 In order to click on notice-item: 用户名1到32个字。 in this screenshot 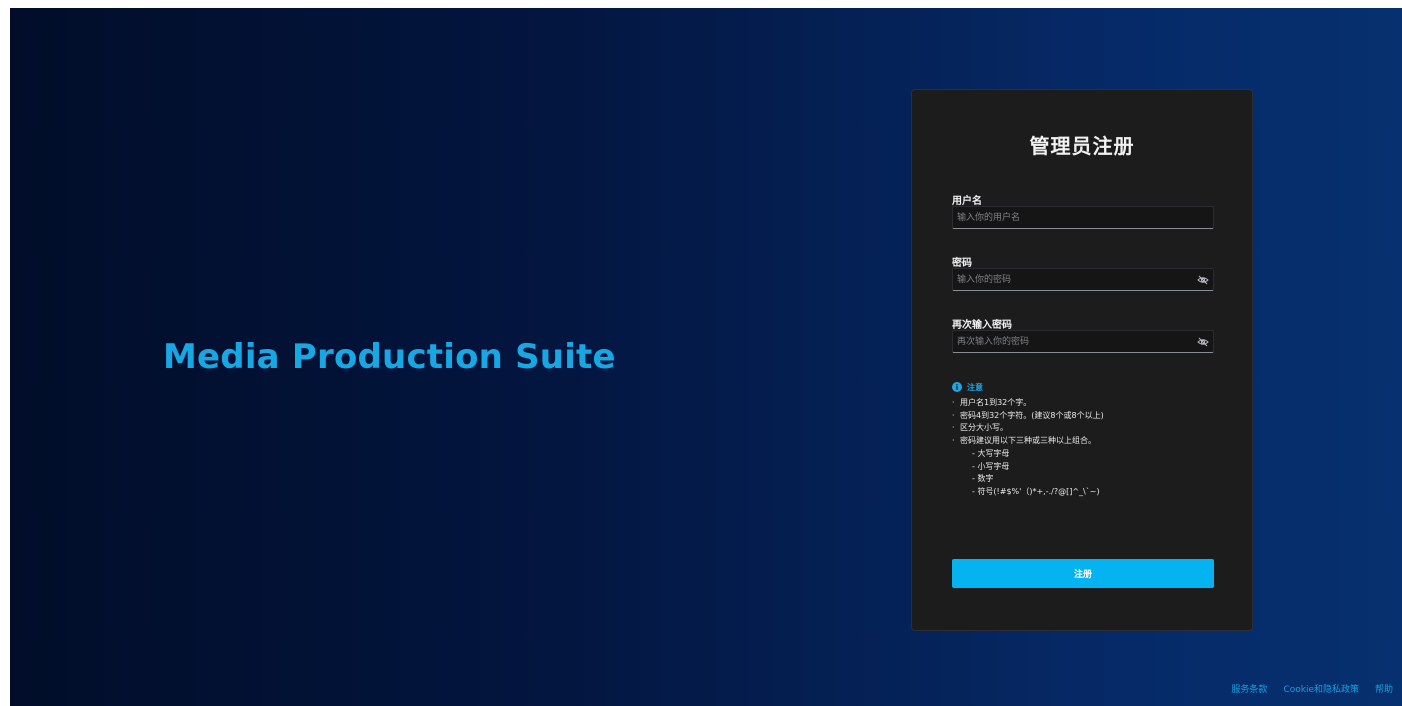, I will do `click(1087, 403)`.